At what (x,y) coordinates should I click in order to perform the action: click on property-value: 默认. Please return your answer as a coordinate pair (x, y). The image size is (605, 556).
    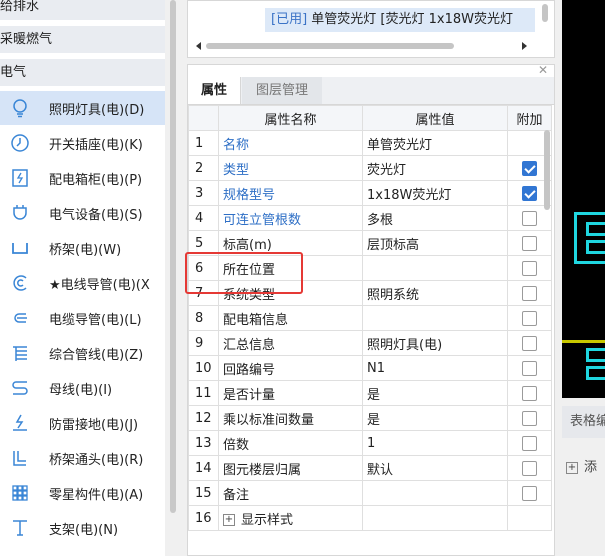
    Looking at the image, I should click on (435, 468).